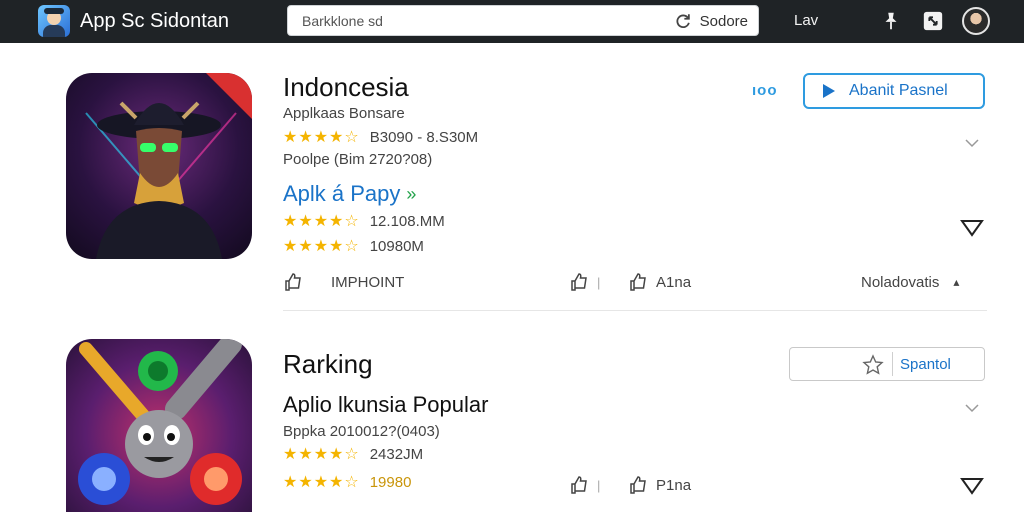  I want to click on action-row-1: IMPHOINT | A1na Noladovatis ▴, so click(635, 282).